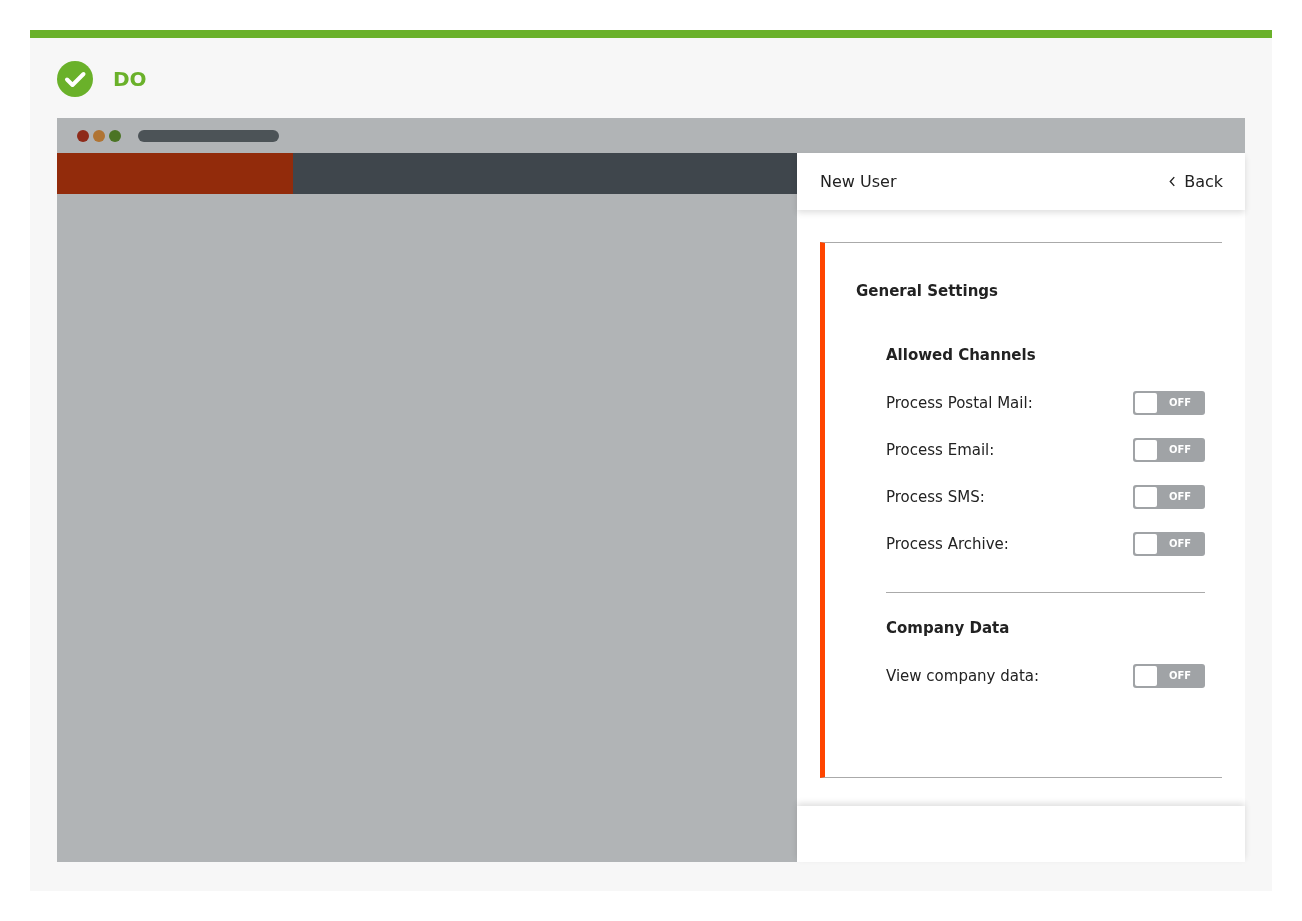  What do you see at coordinates (940, 449) in the screenshot?
I see `setting-label: Process Email:` at bounding box center [940, 449].